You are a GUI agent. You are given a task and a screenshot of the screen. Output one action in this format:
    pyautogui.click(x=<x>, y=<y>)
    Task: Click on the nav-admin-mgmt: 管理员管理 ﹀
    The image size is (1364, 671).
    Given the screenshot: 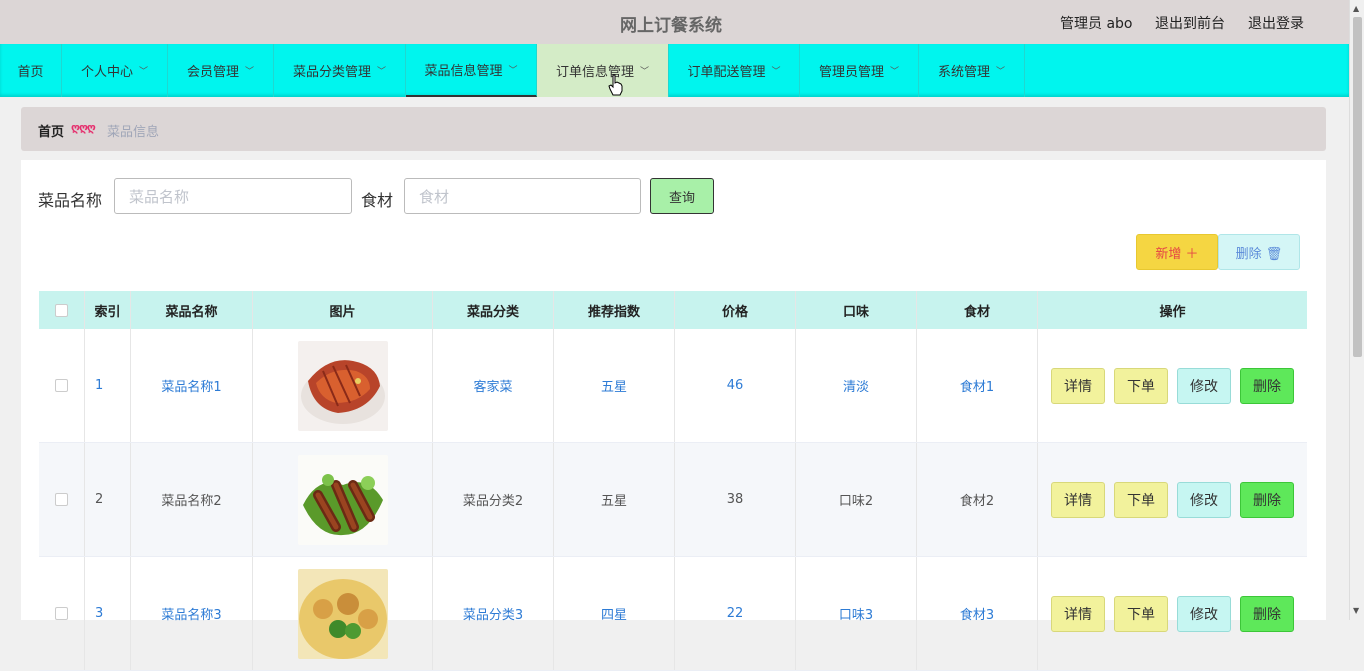 What is the action you would take?
    pyautogui.click(x=859, y=70)
    